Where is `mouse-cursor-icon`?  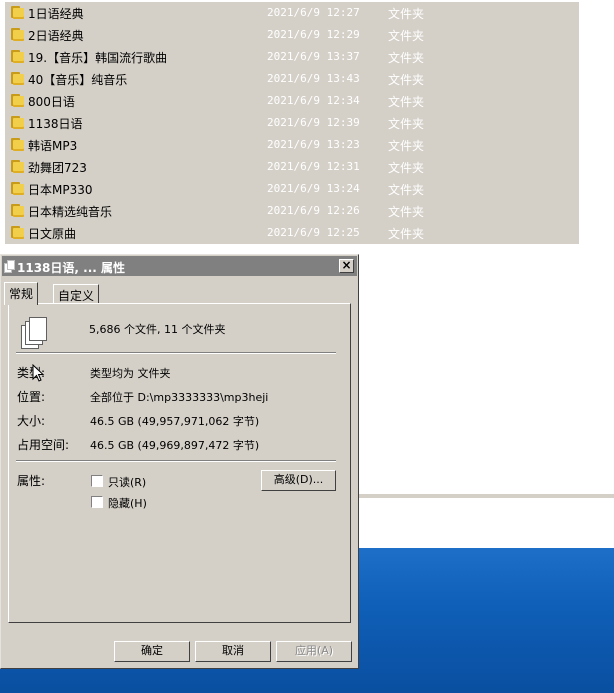
mouse-cursor-icon is located at coordinates (38, 373).